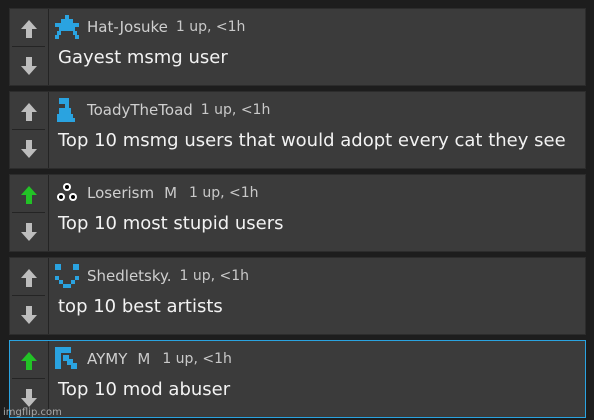  Describe the element at coordinates (140, 306) in the screenshot. I see `comment-text: top 10 best artists` at that location.